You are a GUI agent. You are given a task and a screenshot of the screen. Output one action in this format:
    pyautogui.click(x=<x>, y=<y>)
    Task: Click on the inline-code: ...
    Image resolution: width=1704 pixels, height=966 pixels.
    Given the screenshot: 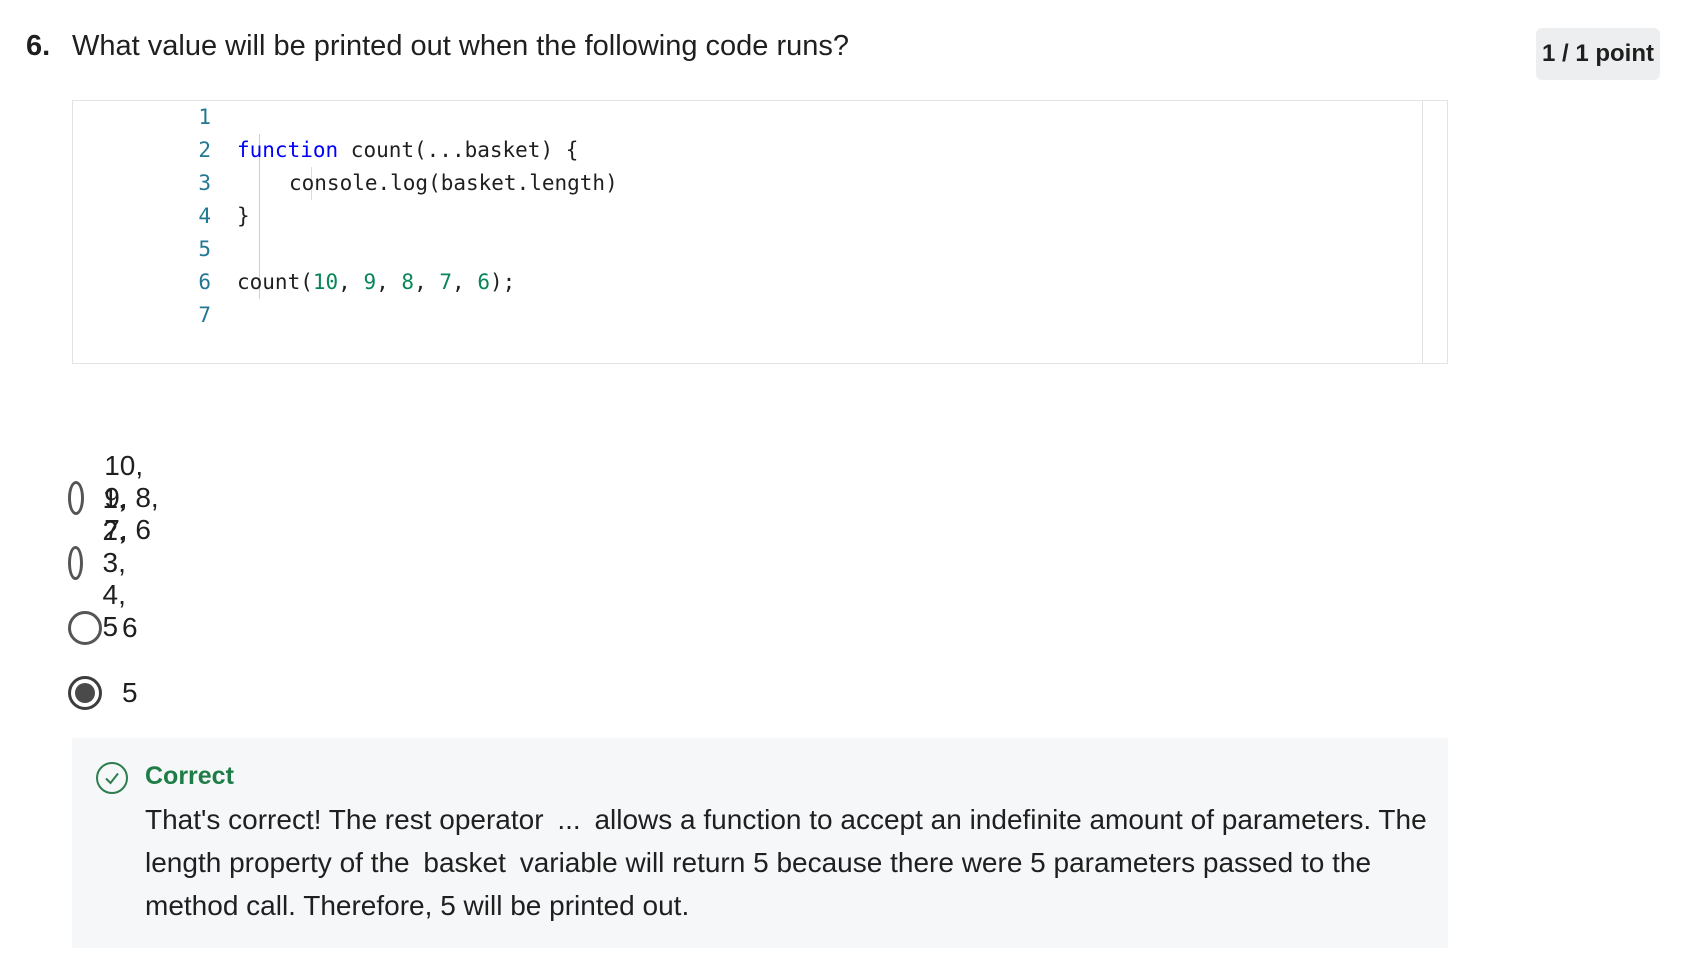 What is the action you would take?
    pyautogui.click(x=569, y=819)
    